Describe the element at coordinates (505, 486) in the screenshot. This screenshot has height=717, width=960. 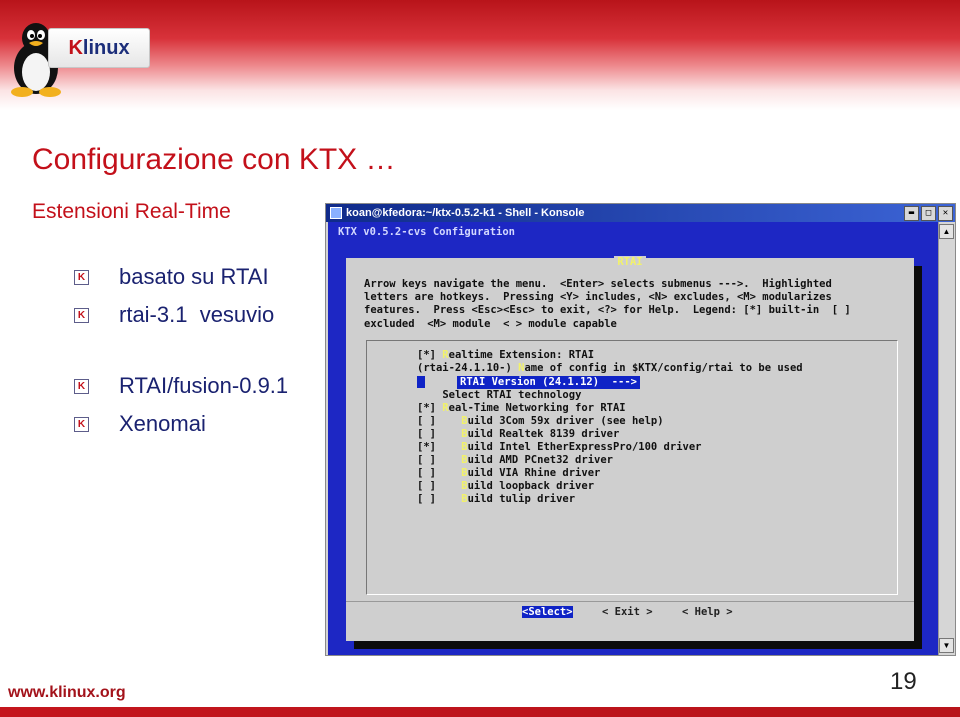
I see `menu-item: [ ] Build loopback driver` at that location.